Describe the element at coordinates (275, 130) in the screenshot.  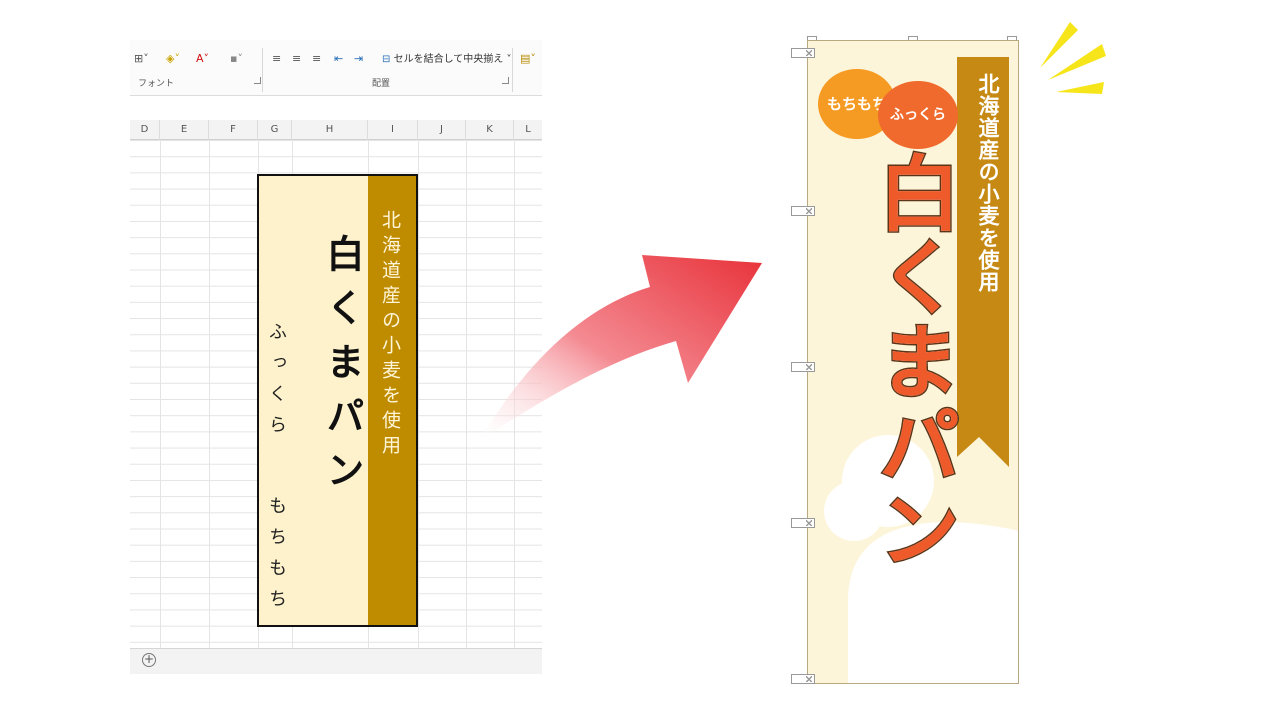
I see `column-header: G` at that location.